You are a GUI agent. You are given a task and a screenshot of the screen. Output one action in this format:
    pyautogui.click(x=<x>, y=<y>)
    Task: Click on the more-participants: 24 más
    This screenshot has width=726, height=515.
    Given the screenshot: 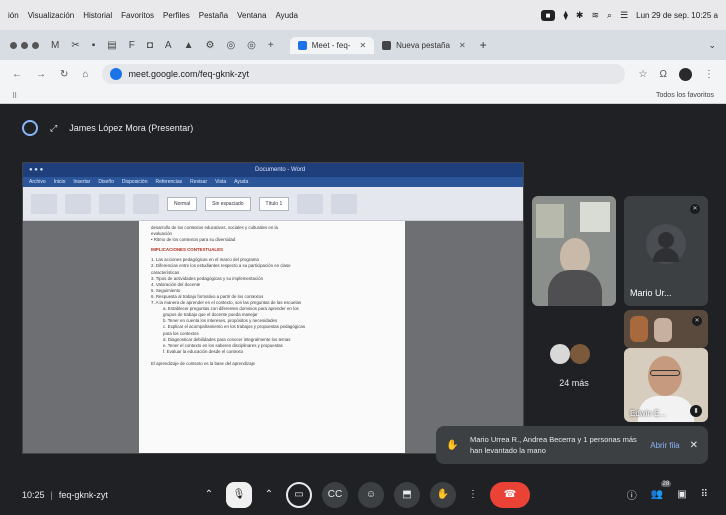 What is the action you would take?
    pyautogui.click(x=574, y=364)
    